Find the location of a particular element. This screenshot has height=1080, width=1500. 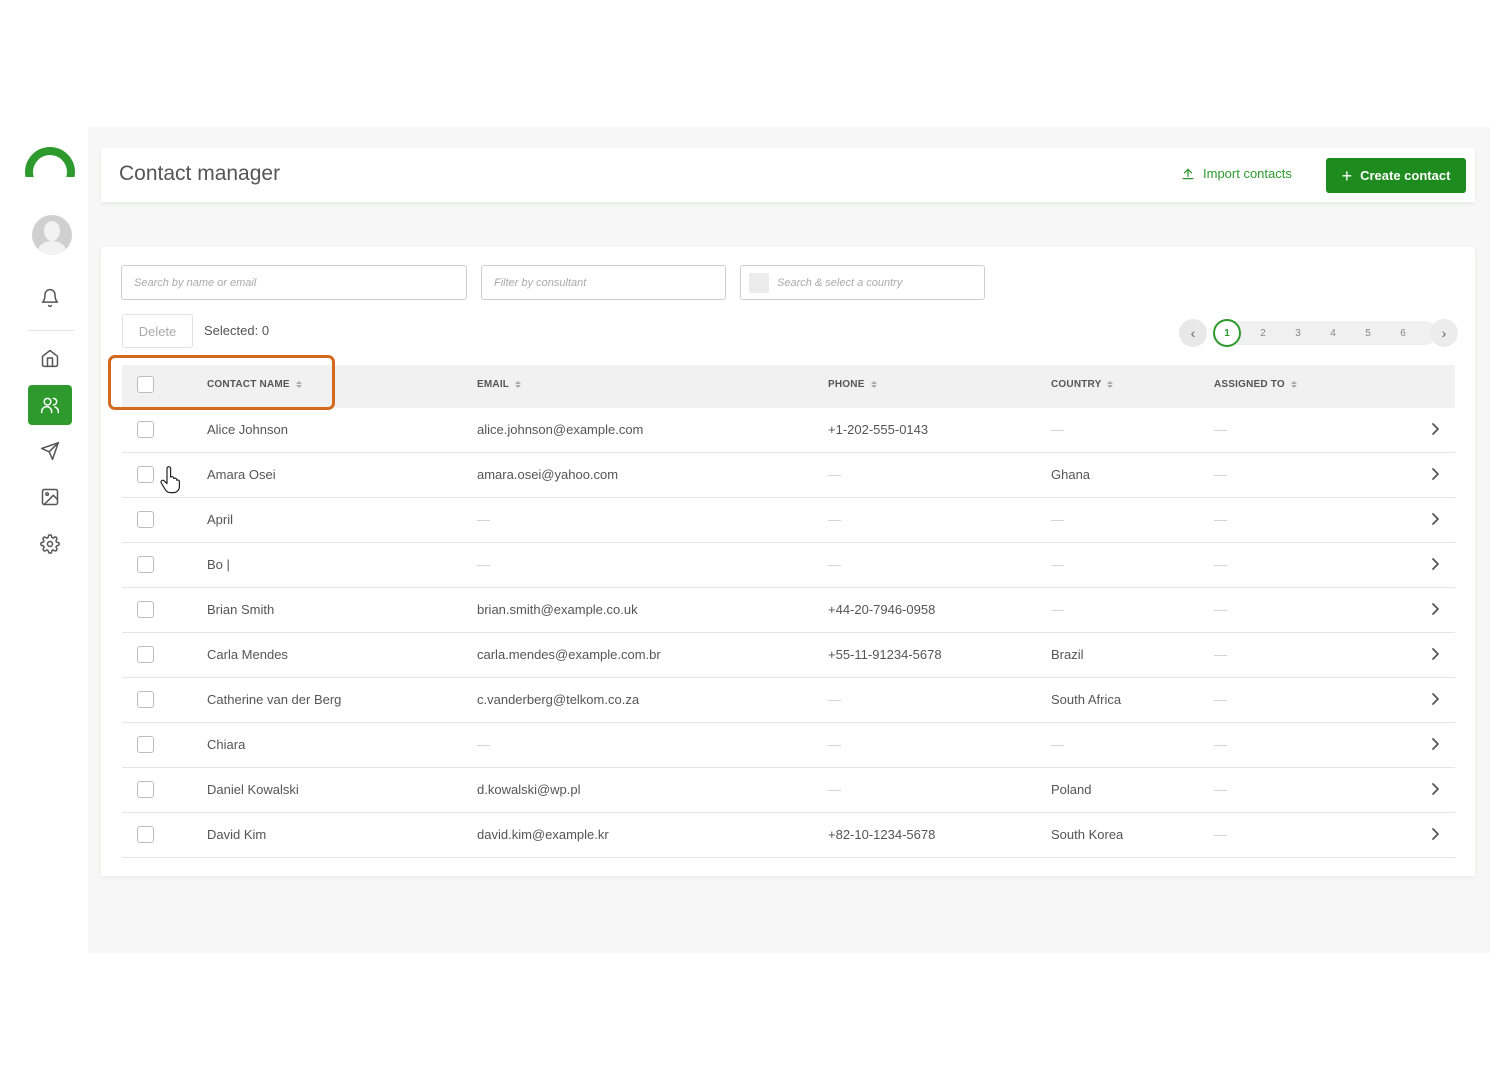

settings-icon is located at coordinates (50, 544).